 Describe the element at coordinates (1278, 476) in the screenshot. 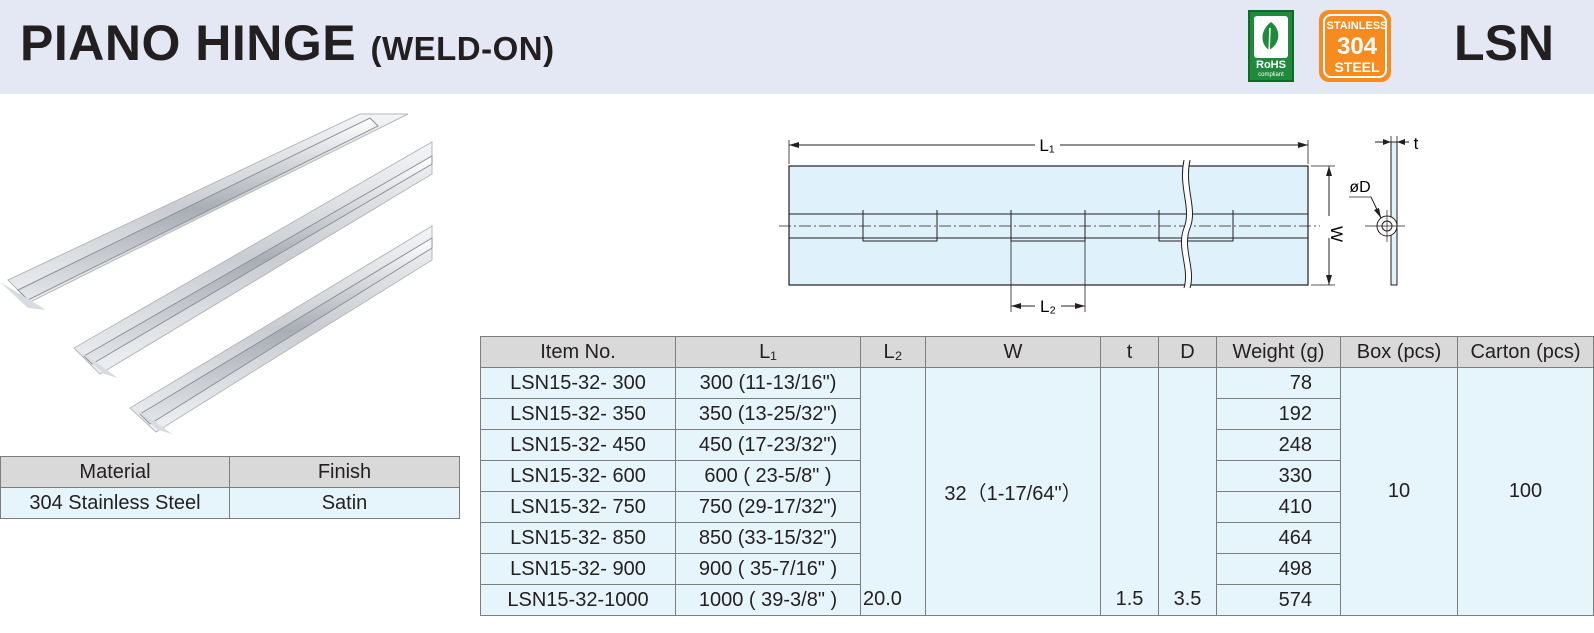

I see `weight-cell: 330` at that location.